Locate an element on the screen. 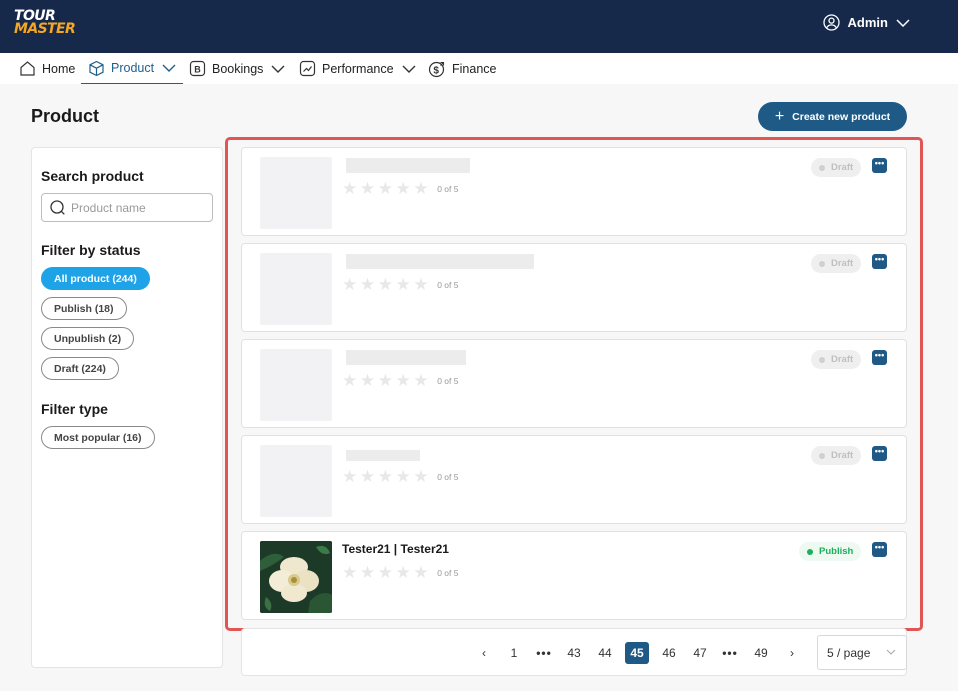 This screenshot has height=691, width=958. status-badge: Publish is located at coordinates (830, 551).